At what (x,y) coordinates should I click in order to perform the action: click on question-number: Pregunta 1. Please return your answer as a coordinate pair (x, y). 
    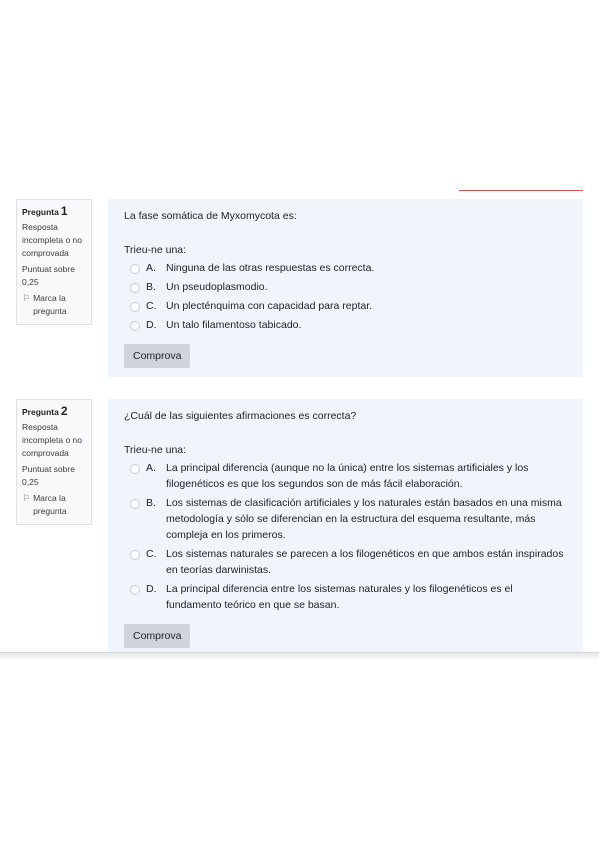
    Looking at the image, I should click on (45, 211).